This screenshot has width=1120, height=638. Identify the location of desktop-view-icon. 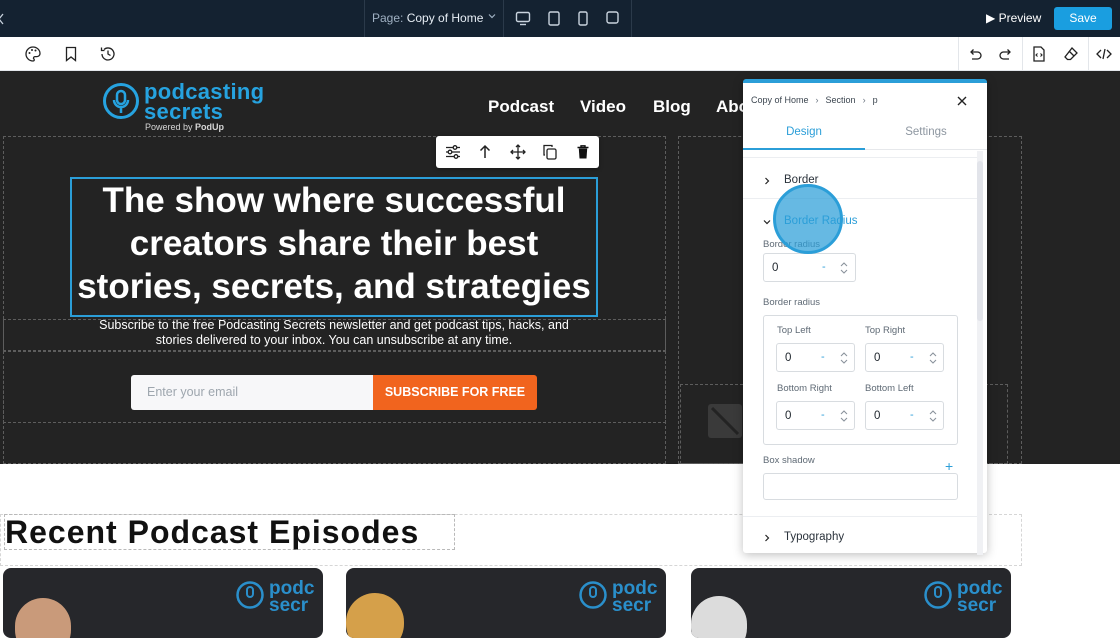
(523, 18).